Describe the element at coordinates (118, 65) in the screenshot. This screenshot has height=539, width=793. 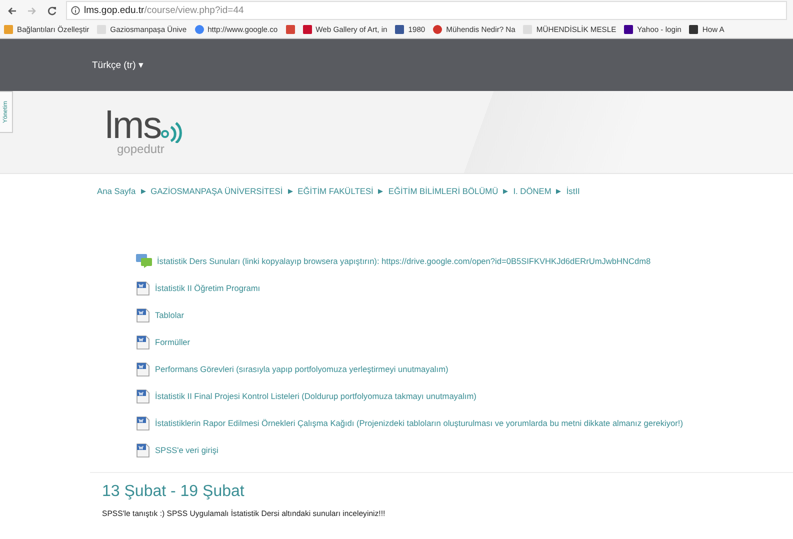
I see `language-menu: Türkçe (tr) ▾` at that location.